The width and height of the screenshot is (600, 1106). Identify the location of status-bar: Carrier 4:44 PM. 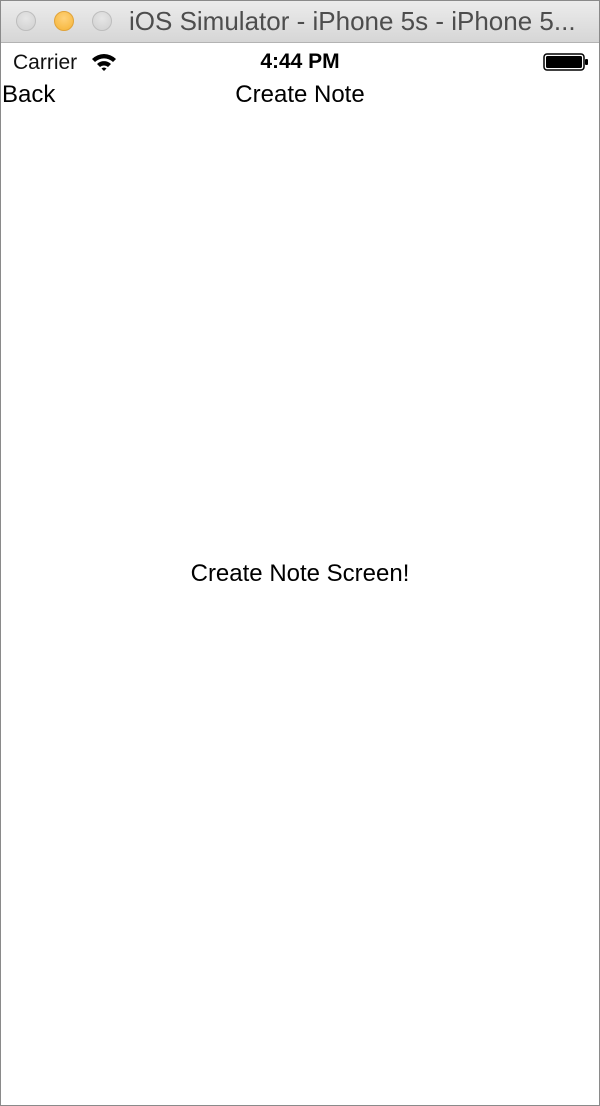
(300, 62).